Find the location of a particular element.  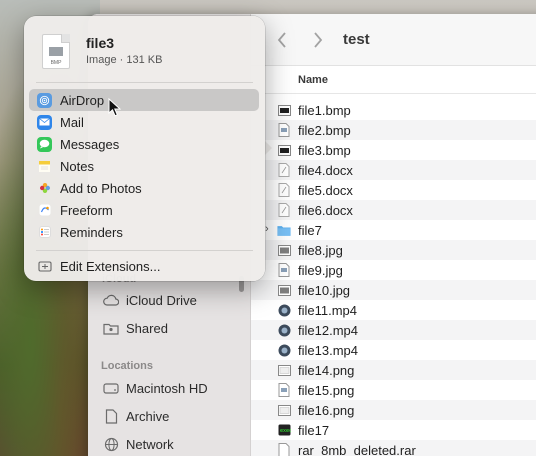

menu-item-label: Reminders is located at coordinates (91, 232).